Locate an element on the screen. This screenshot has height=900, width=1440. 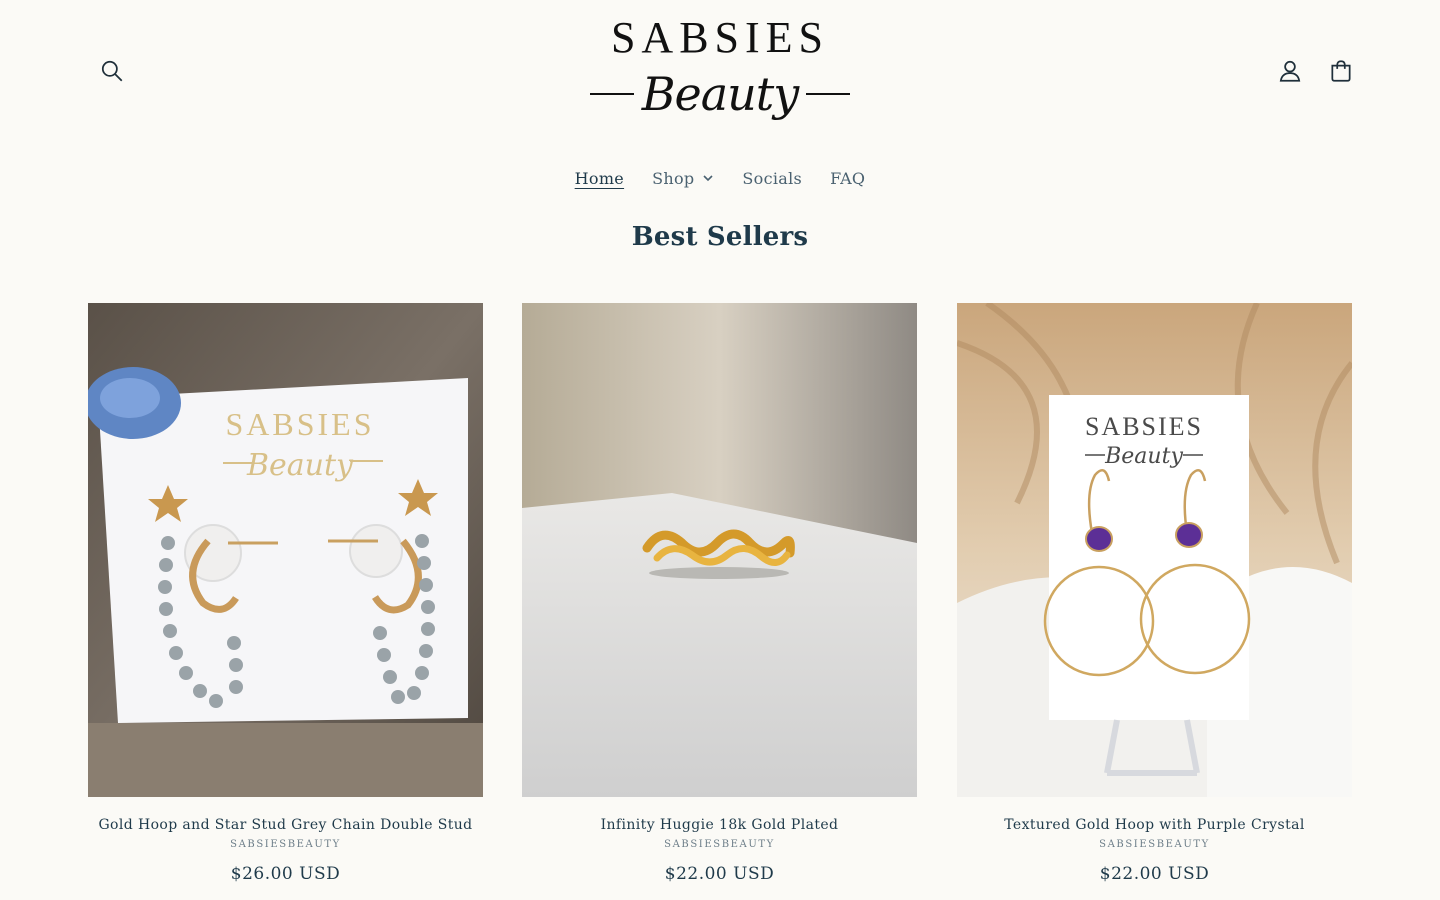
cart-icon is located at coordinates (1341, 71).